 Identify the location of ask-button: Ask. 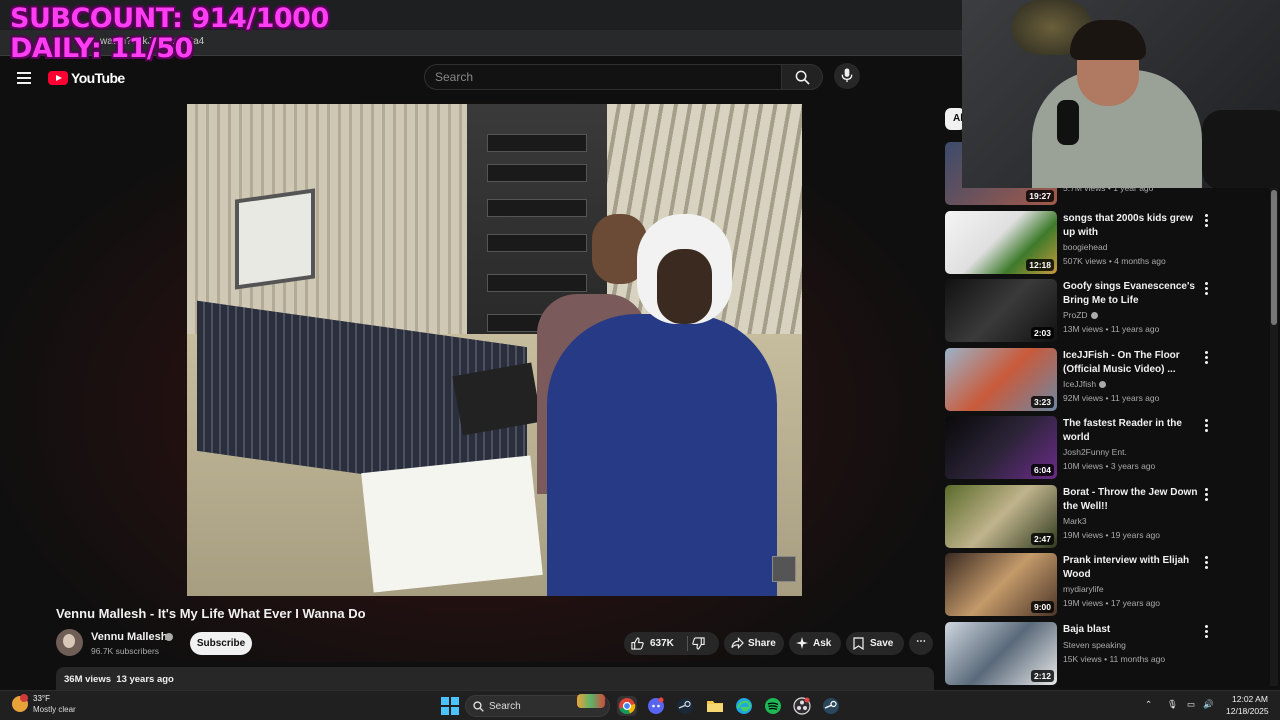
(815, 643).